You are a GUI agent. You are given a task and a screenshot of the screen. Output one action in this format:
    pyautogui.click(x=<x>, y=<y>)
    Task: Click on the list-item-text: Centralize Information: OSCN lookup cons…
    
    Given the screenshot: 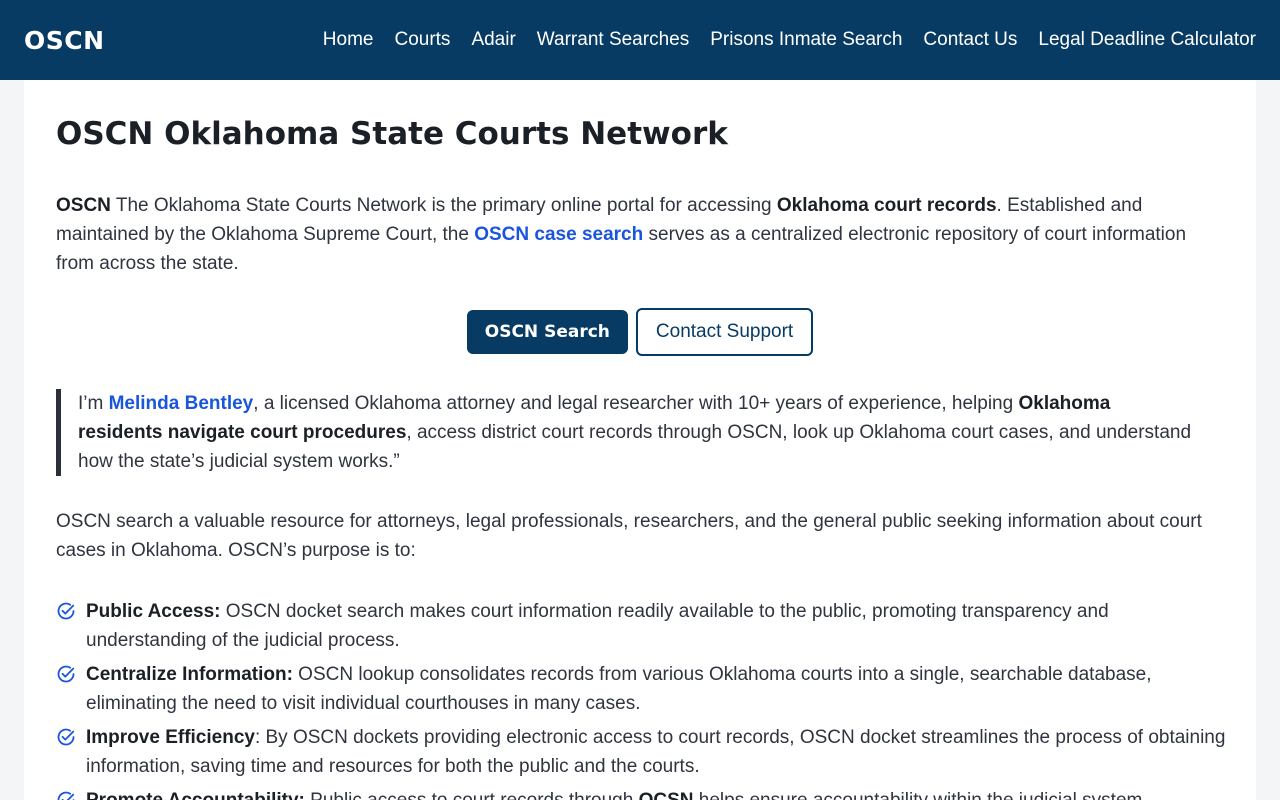 What is the action you would take?
    pyautogui.click(x=656, y=689)
    